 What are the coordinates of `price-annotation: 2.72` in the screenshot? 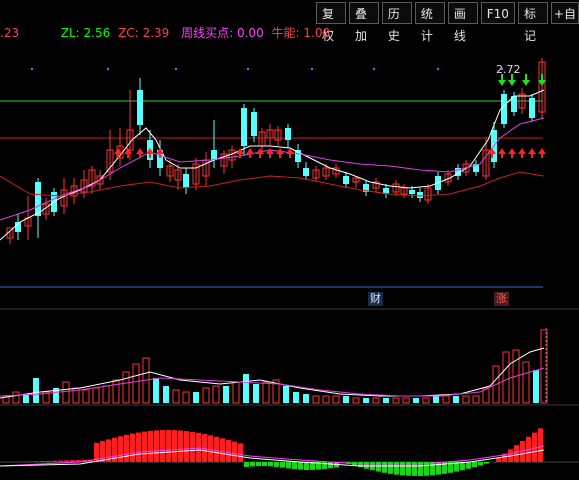 It's located at (508, 69).